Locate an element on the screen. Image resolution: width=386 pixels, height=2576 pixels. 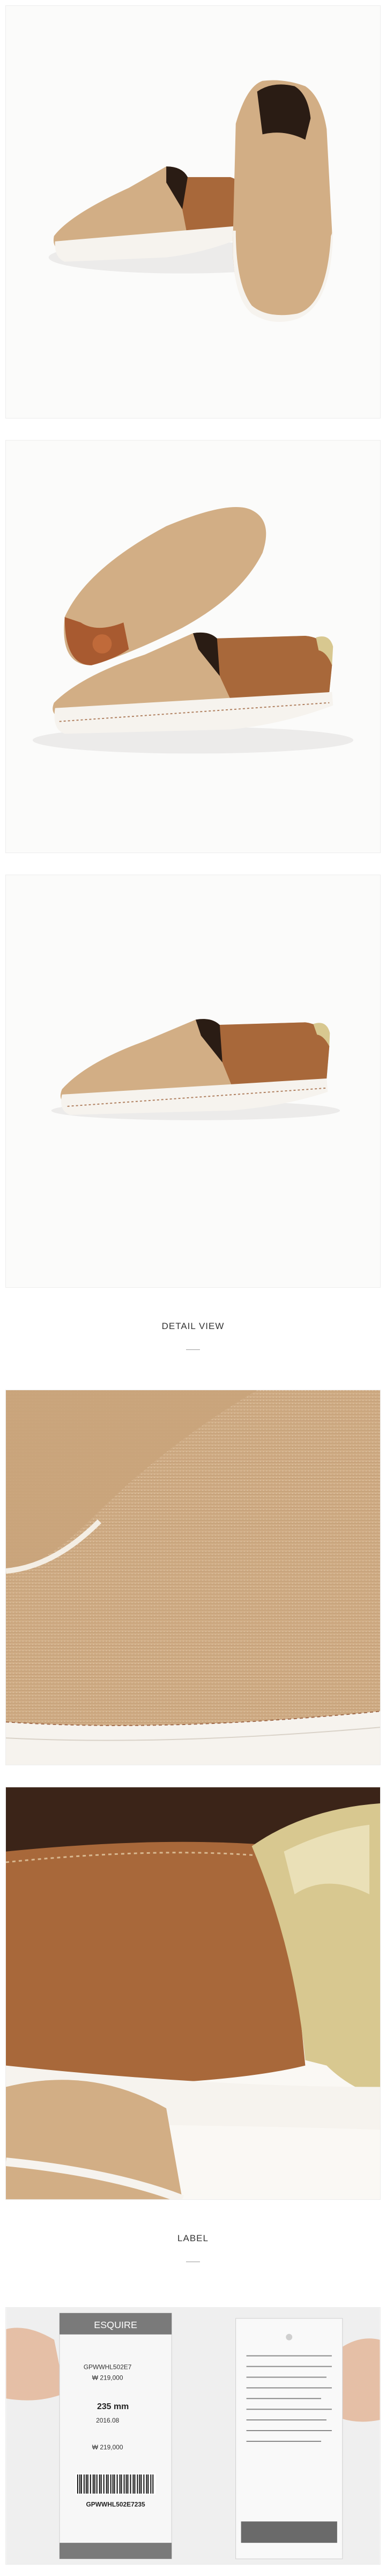
barcode-icon is located at coordinates (115, 2484).